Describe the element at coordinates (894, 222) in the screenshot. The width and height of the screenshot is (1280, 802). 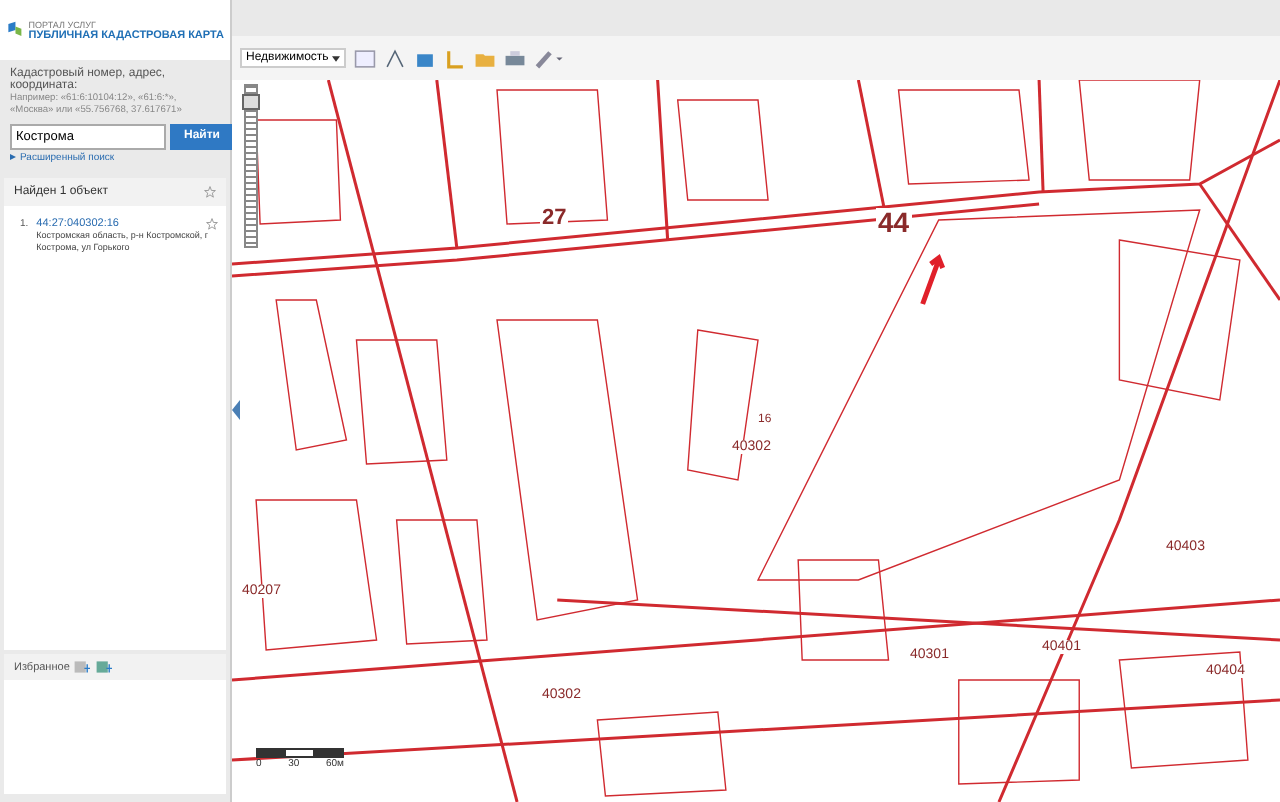
I see `map-label: 44` at that location.